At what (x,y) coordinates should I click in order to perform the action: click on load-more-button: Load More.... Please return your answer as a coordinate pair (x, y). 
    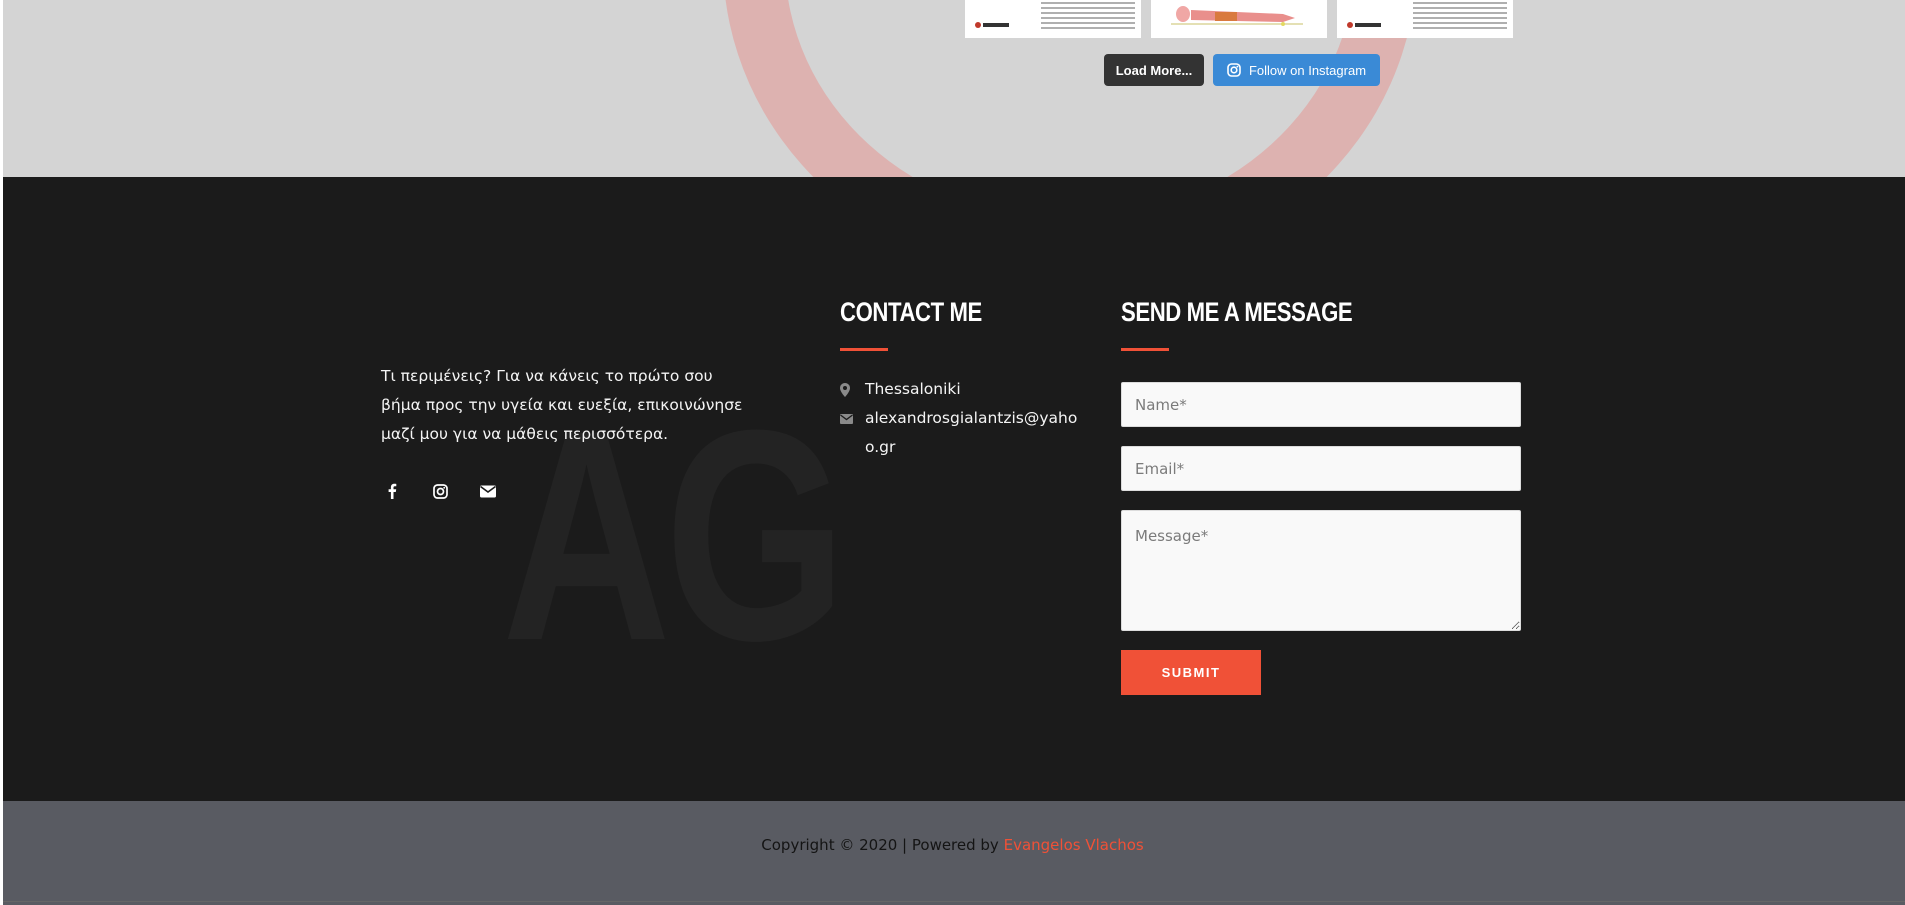
    Looking at the image, I should click on (1154, 70).